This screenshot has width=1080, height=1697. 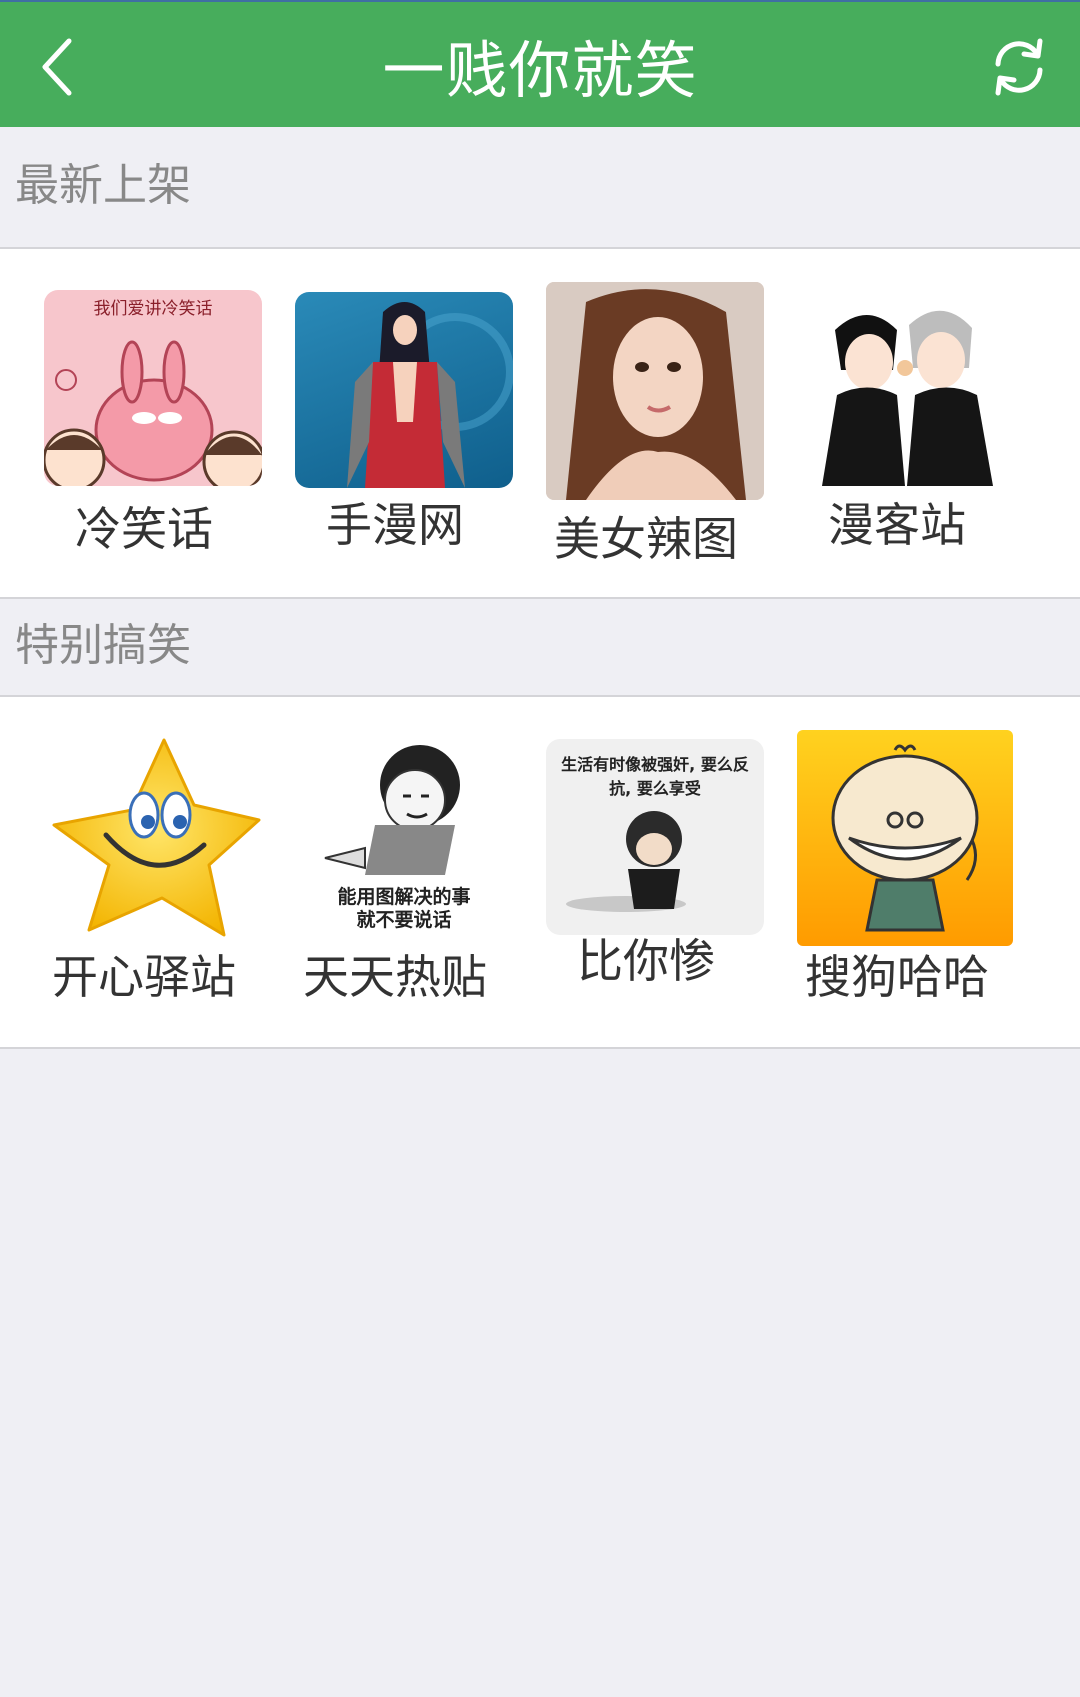 I want to click on back-button, so click(x=57, y=67).